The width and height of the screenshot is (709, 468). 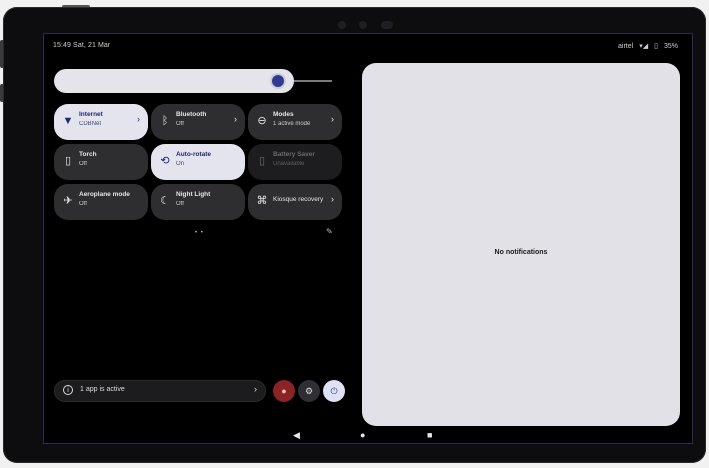 What do you see at coordinates (165, 121) in the screenshot?
I see `bluetooth-icon: ᛒ` at bounding box center [165, 121].